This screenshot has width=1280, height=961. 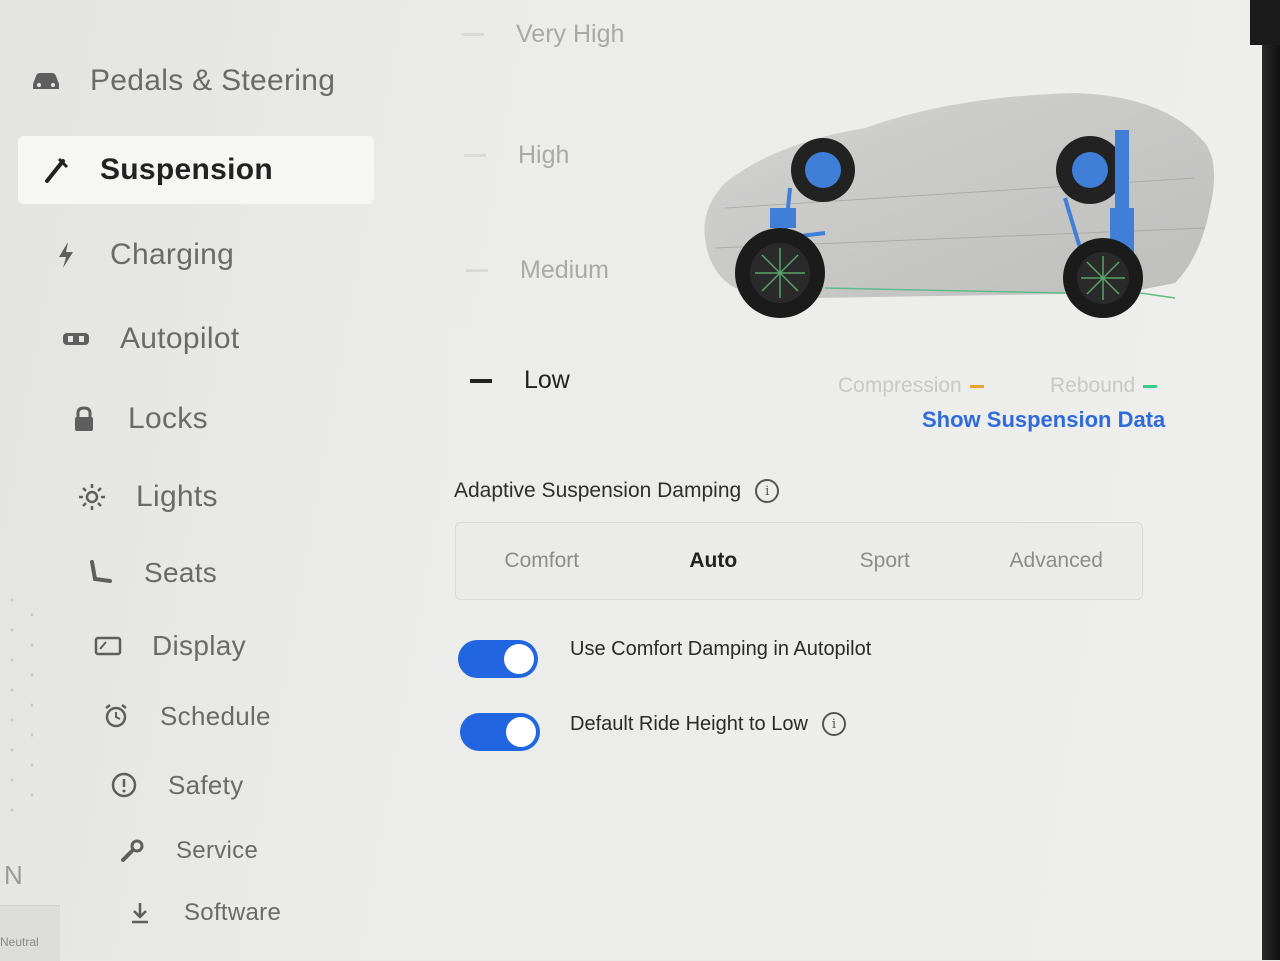 I want to click on download-icon, so click(x=140, y=913).